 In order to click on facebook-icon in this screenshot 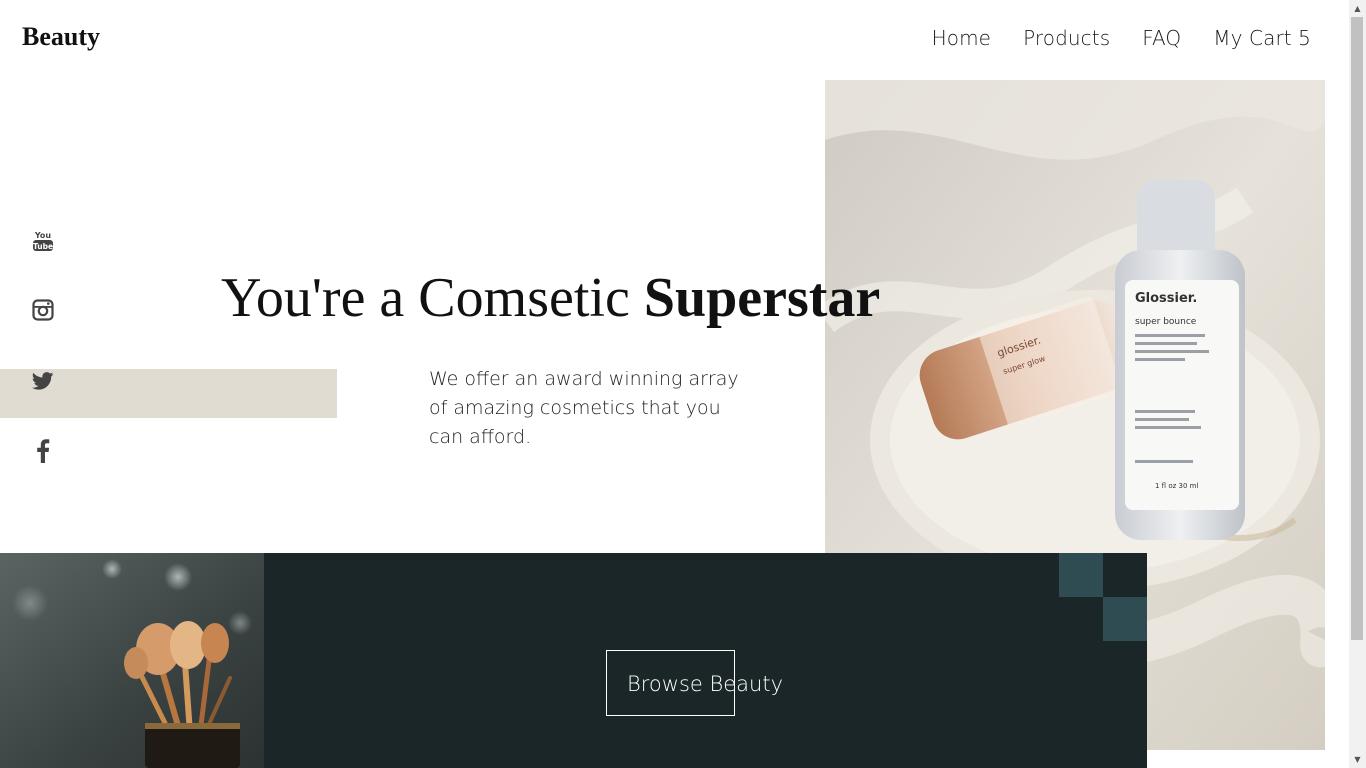, I will do `click(43, 451)`.